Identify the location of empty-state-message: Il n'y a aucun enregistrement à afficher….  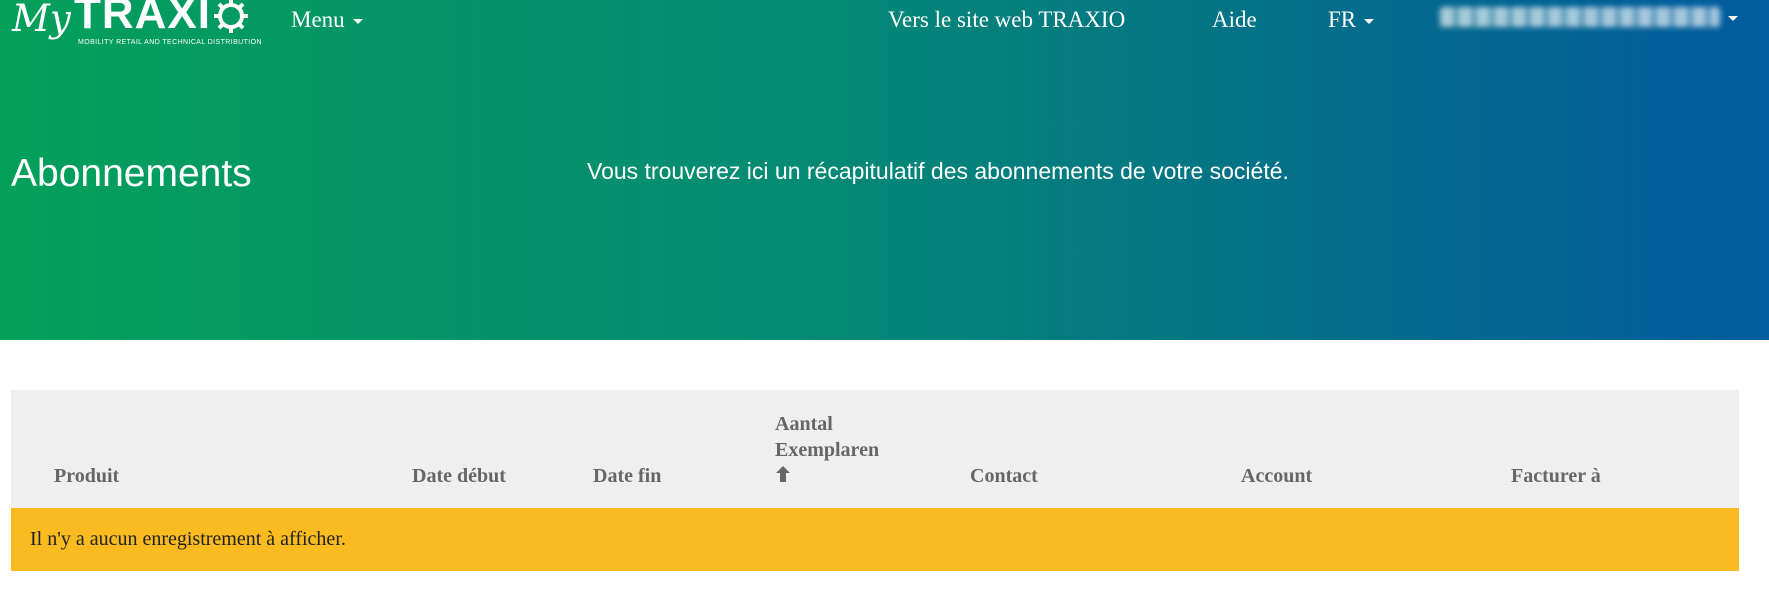
(188, 539).